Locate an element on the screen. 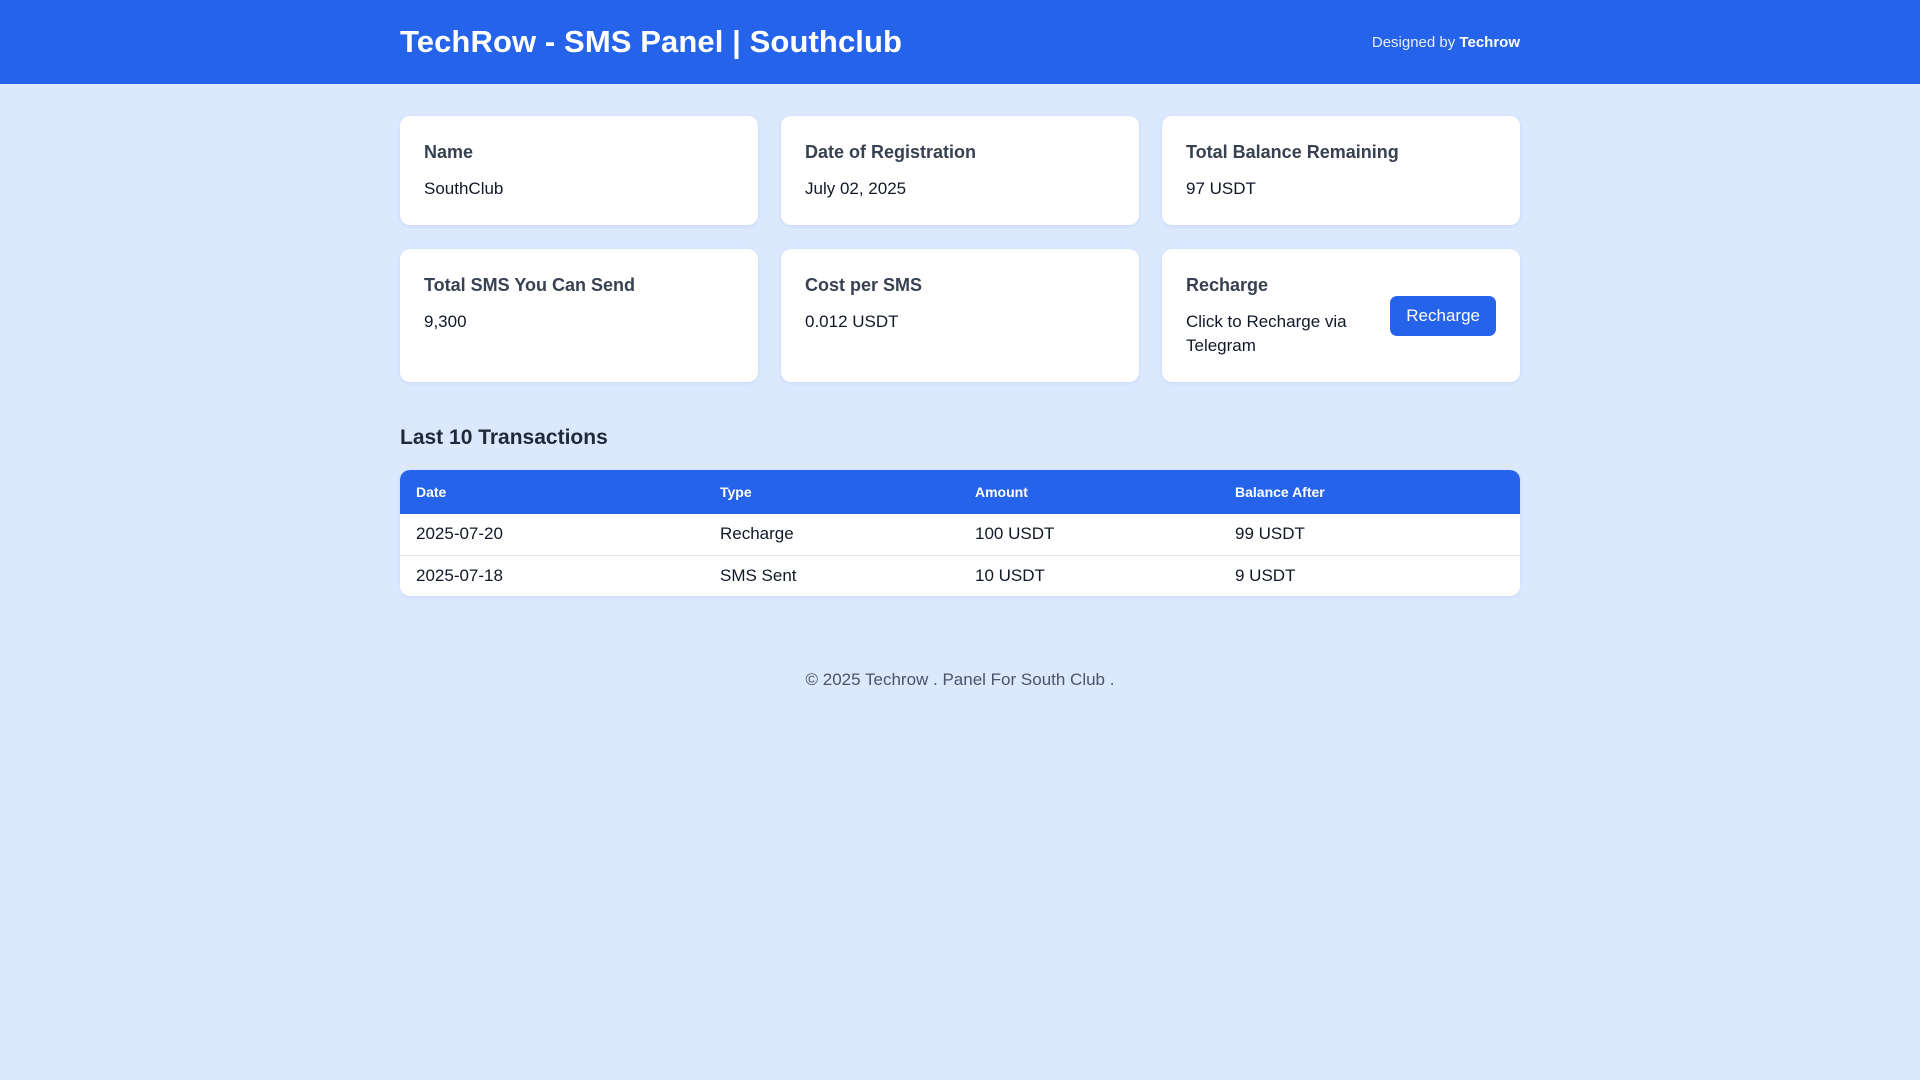 This screenshot has height=1080, width=1920. sms-total-card-value: 9,300 is located at coordinates (445, 321).